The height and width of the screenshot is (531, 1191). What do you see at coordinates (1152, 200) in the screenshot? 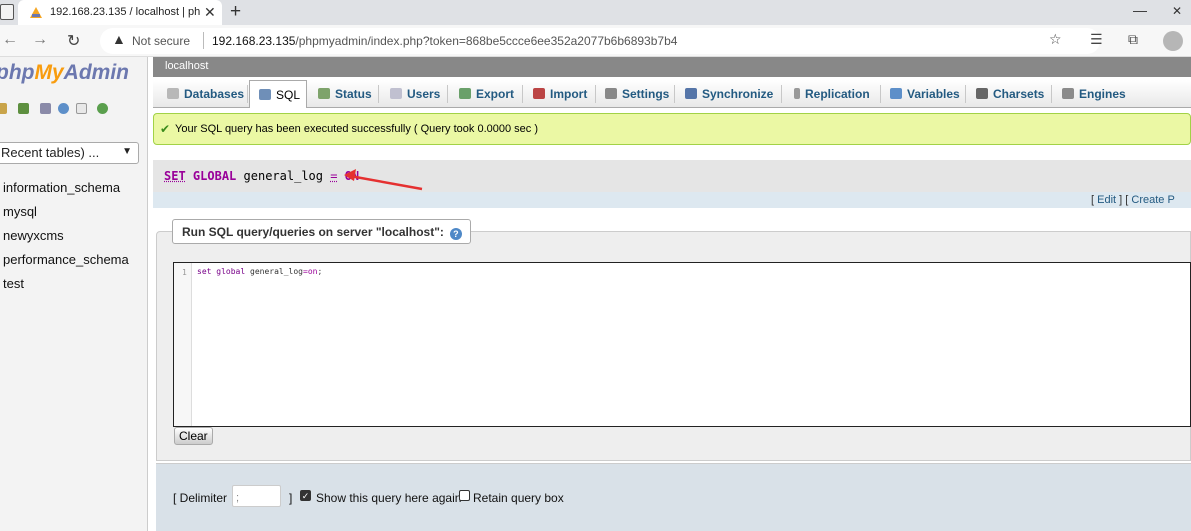
I see `create-php-code-link: Create P` at bounding box center [1152, 200].